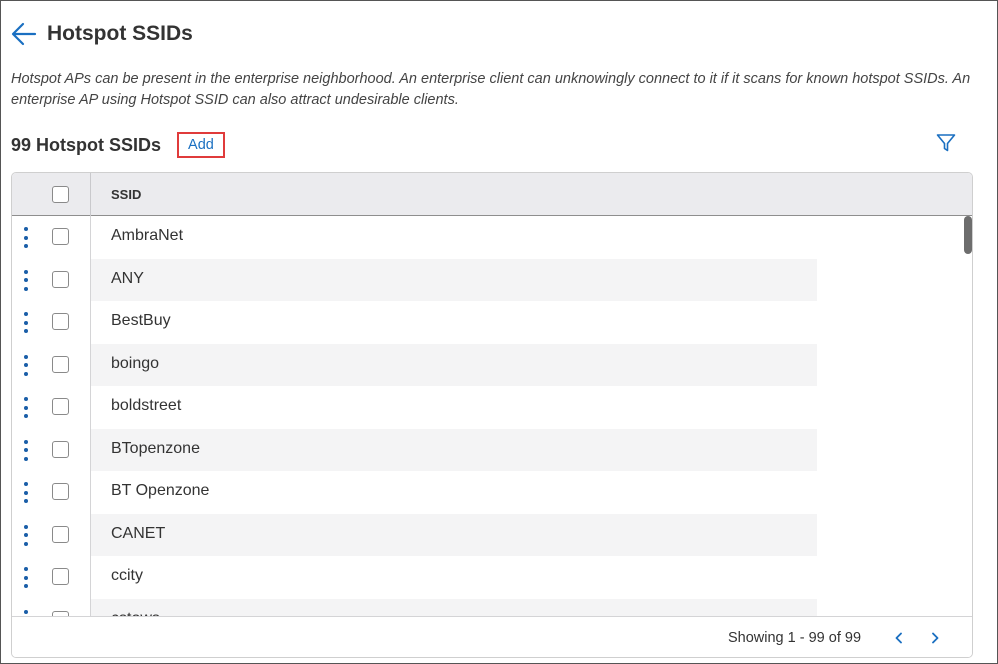  I want to click on table-row: BestBuy, so click(484, 322).